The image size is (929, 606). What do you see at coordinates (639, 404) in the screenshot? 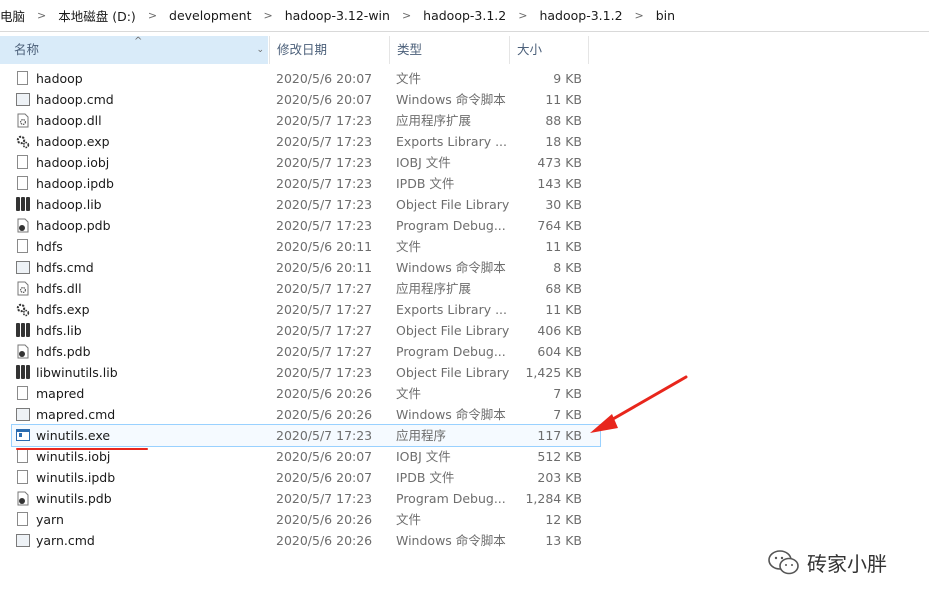
I see `red-arrow-annotation` at bounding box center [639, 404].